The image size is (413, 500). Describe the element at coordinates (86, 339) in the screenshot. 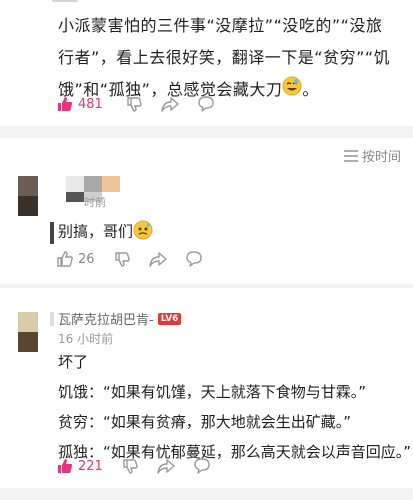

I see `comment-time: 16 小时前` at that location.